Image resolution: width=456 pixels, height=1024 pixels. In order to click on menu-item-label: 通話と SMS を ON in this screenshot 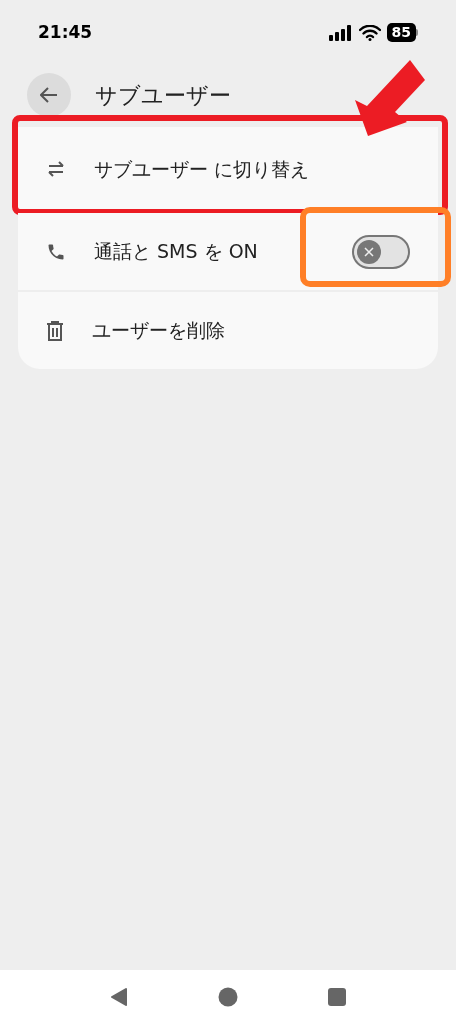, I will do `click(176, 251)`.